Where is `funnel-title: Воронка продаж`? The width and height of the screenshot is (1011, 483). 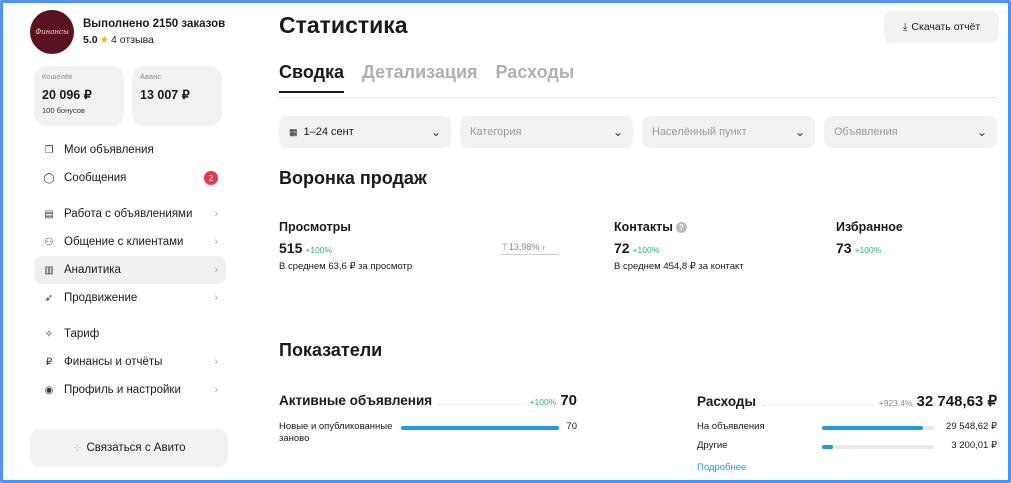 funnel-title: Воронка продаж is located at coordinates (353, 178).